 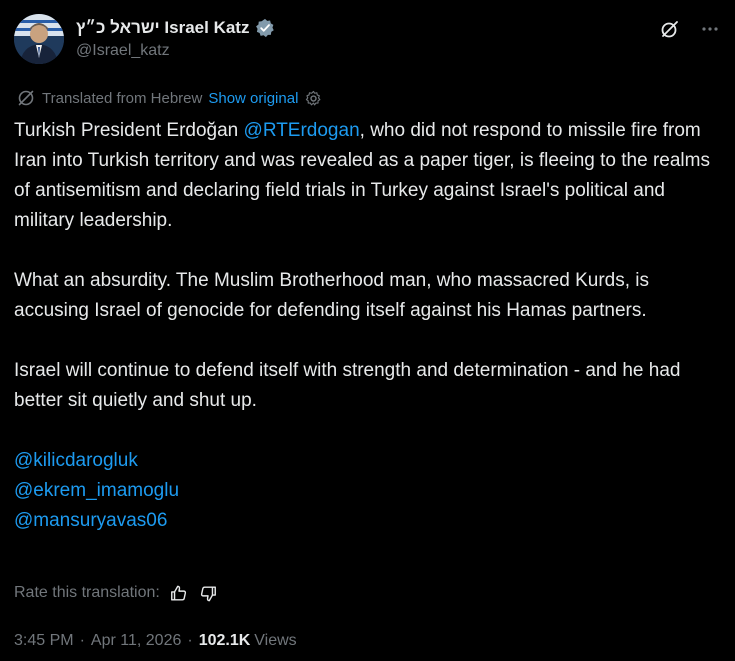 What do you see at coordinates (44, 641) in the screenshot?
I see `tweet-time: 3:45 PM` at bounding box center [44, 641].